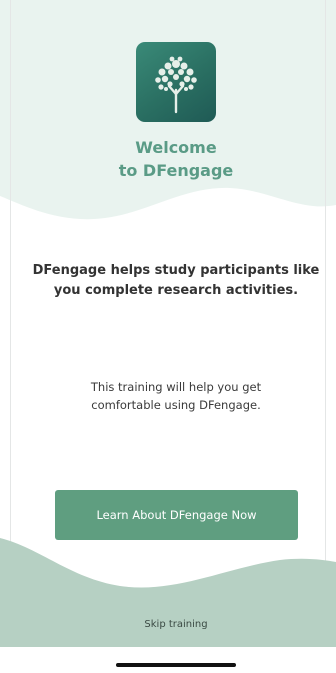 The height and width of the screenshot is (673, 336). What do you see at coordinates (176, 82) in the screenshot?
I see `tree-logo-icon` at bounding box center [176, 82].